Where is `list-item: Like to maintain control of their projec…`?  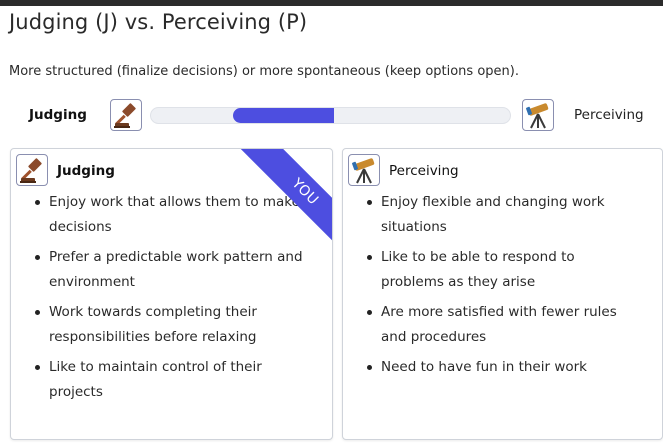
list-item: Like to maintain control of their projec… is located at coordinates (172, 379).